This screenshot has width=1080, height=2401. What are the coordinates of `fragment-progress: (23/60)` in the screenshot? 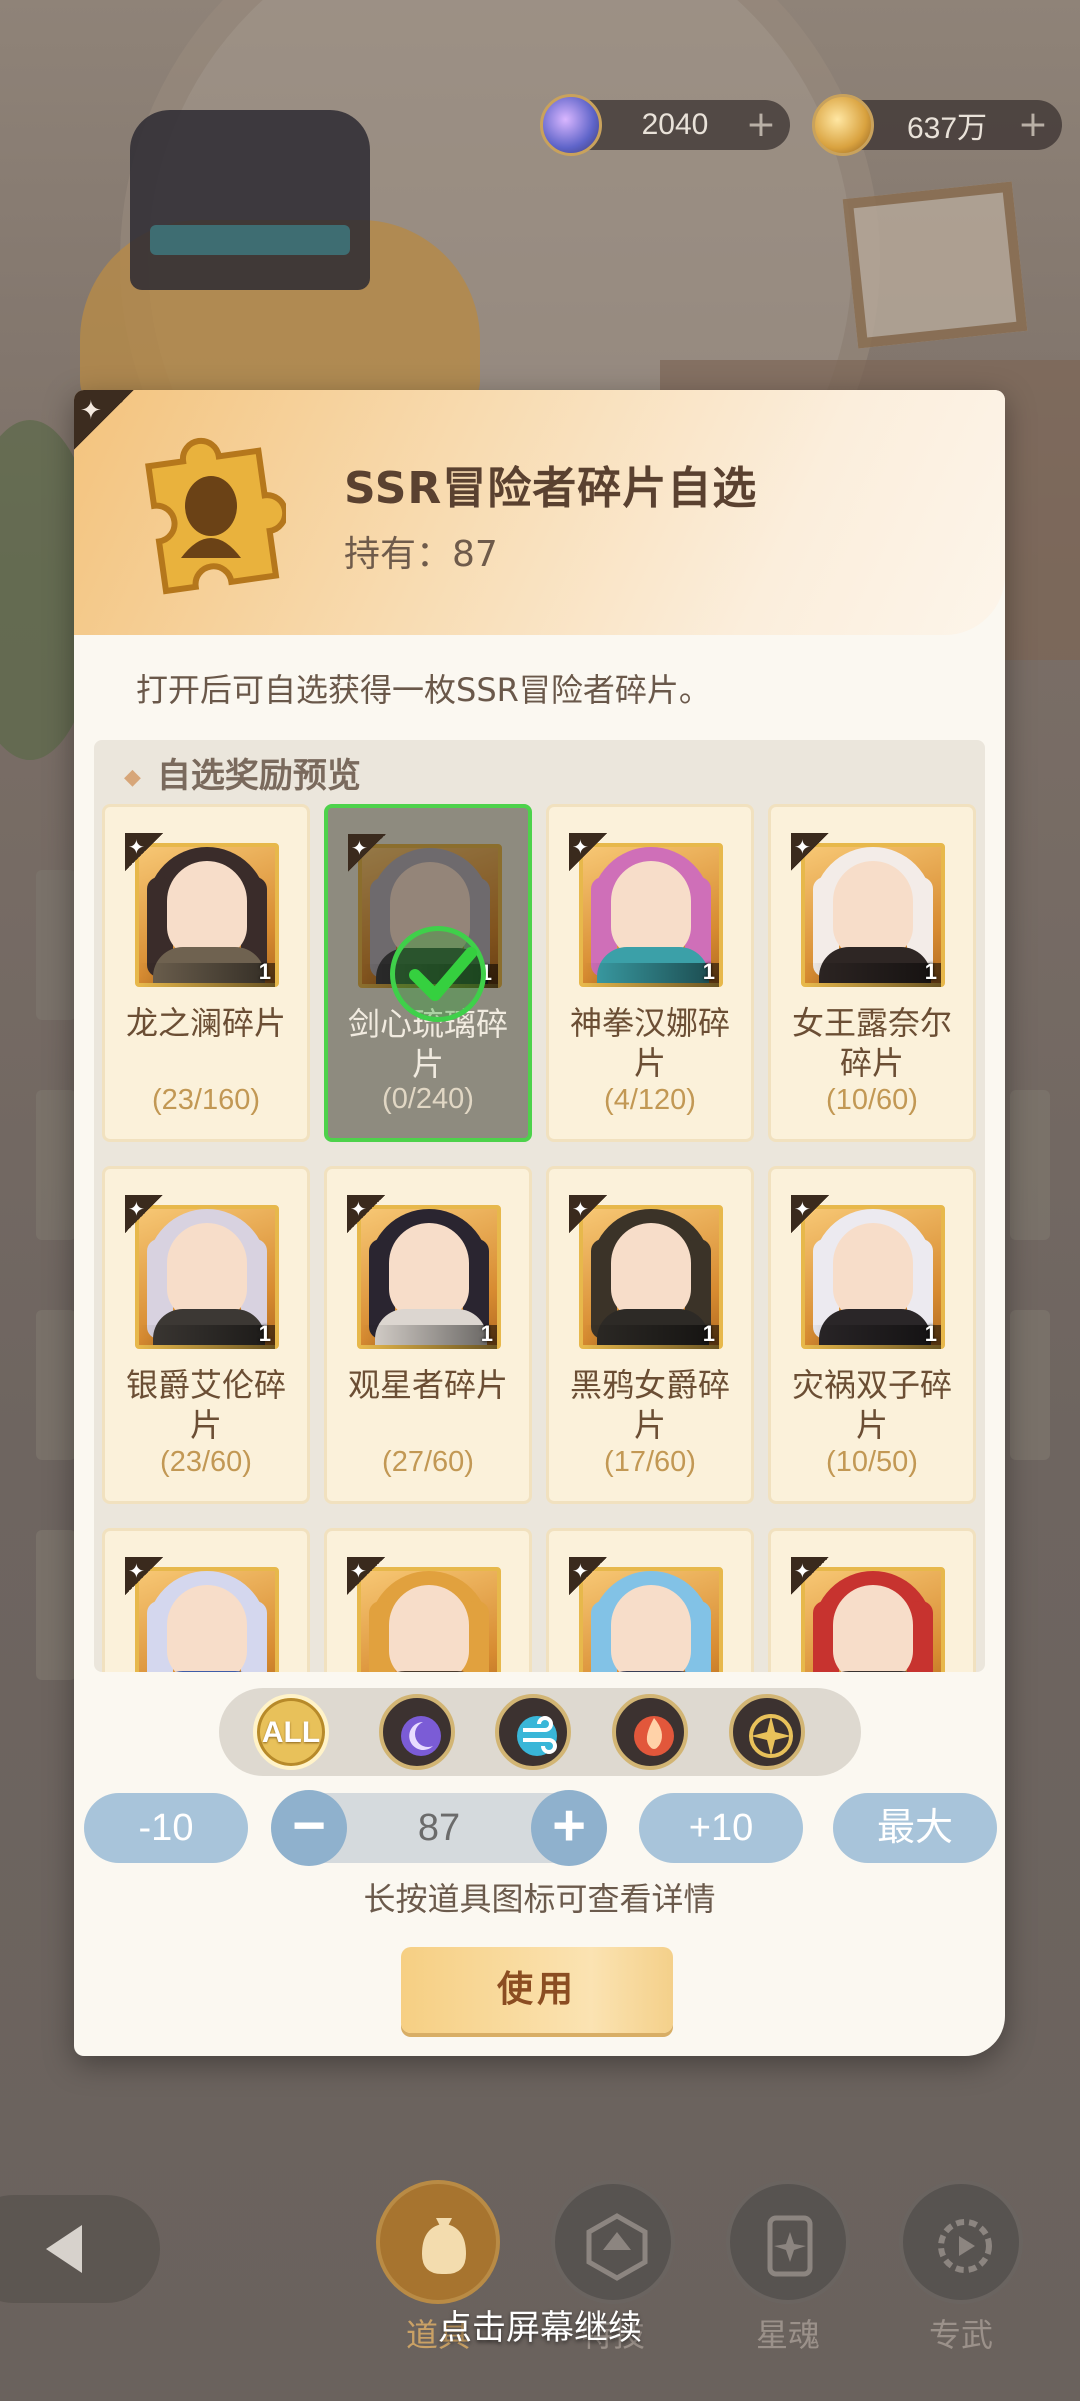 It's located at (206, 1462).